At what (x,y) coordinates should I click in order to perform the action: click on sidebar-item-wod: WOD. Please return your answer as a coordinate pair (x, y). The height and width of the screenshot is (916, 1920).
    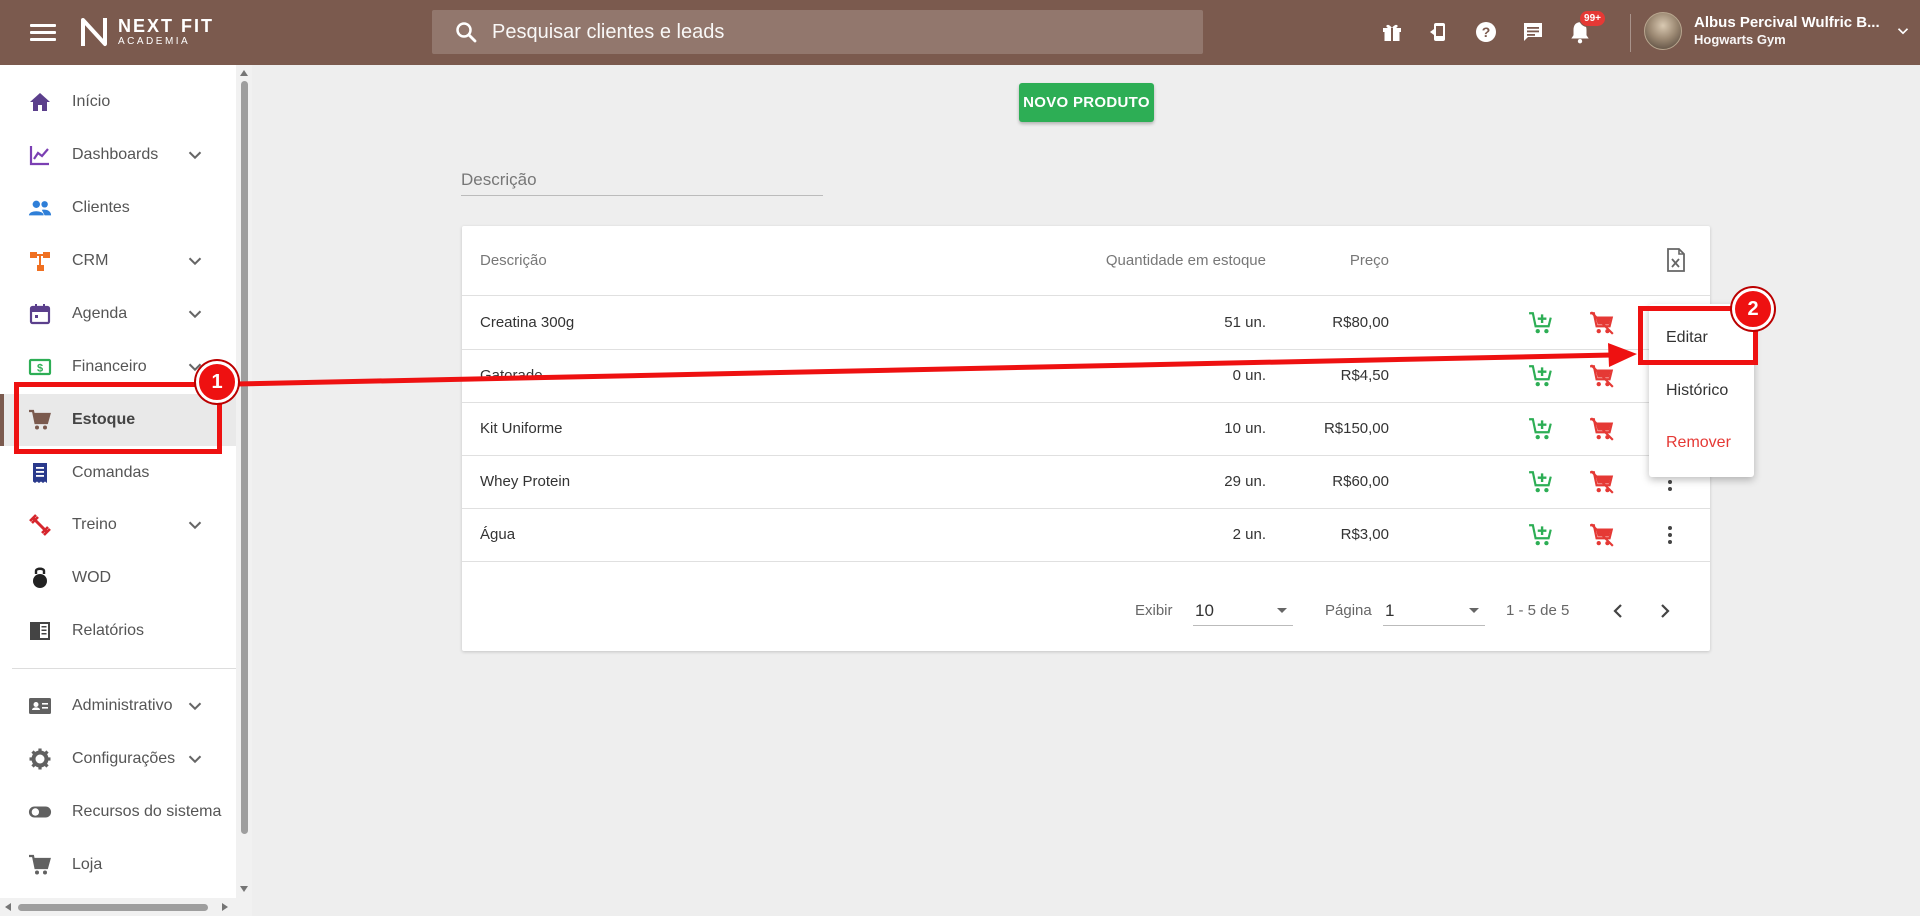
    Looking at the image, I should click on (118, 578).